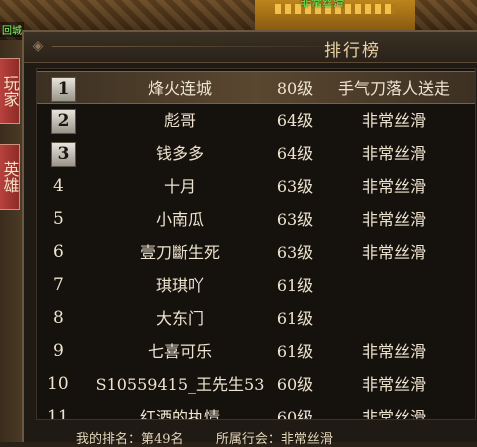 The image size is (477, 447). What do you see at coordinates (179, 120) in the screenshot?
I see `player-name: 彪哥` at bounding box center [179, 120].